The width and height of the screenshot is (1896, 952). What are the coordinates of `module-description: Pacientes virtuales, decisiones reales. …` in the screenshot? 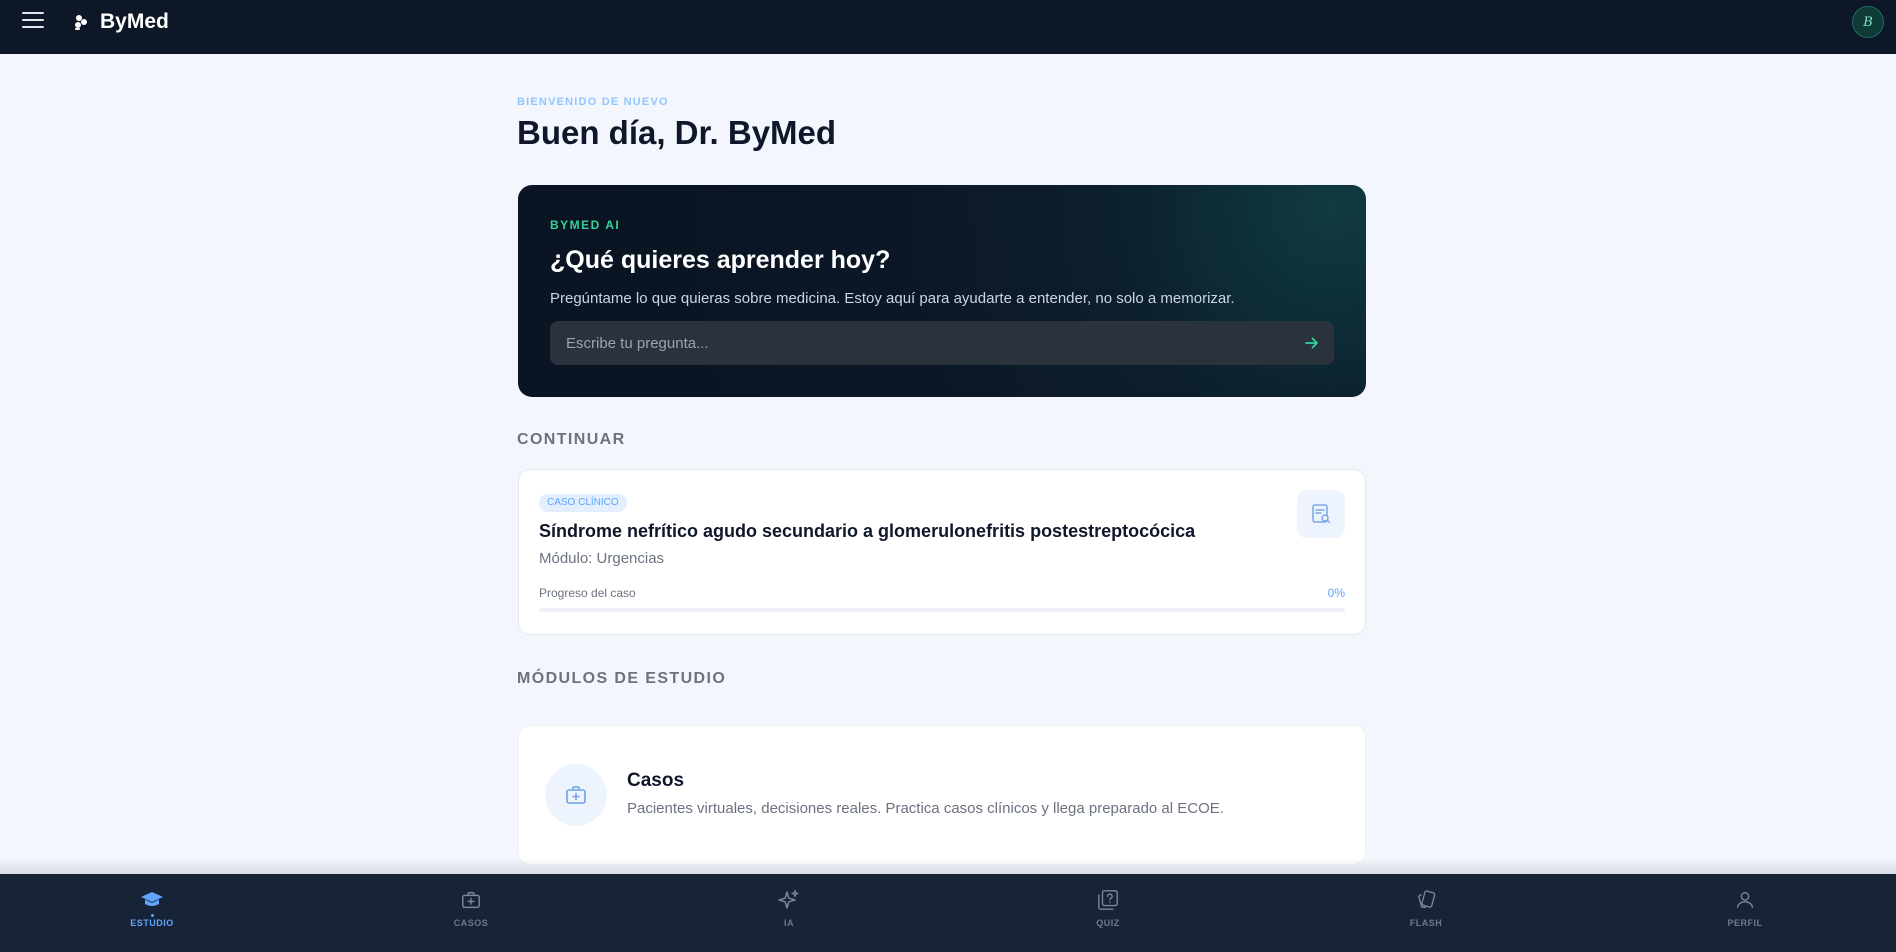 It's located at (925, 808).